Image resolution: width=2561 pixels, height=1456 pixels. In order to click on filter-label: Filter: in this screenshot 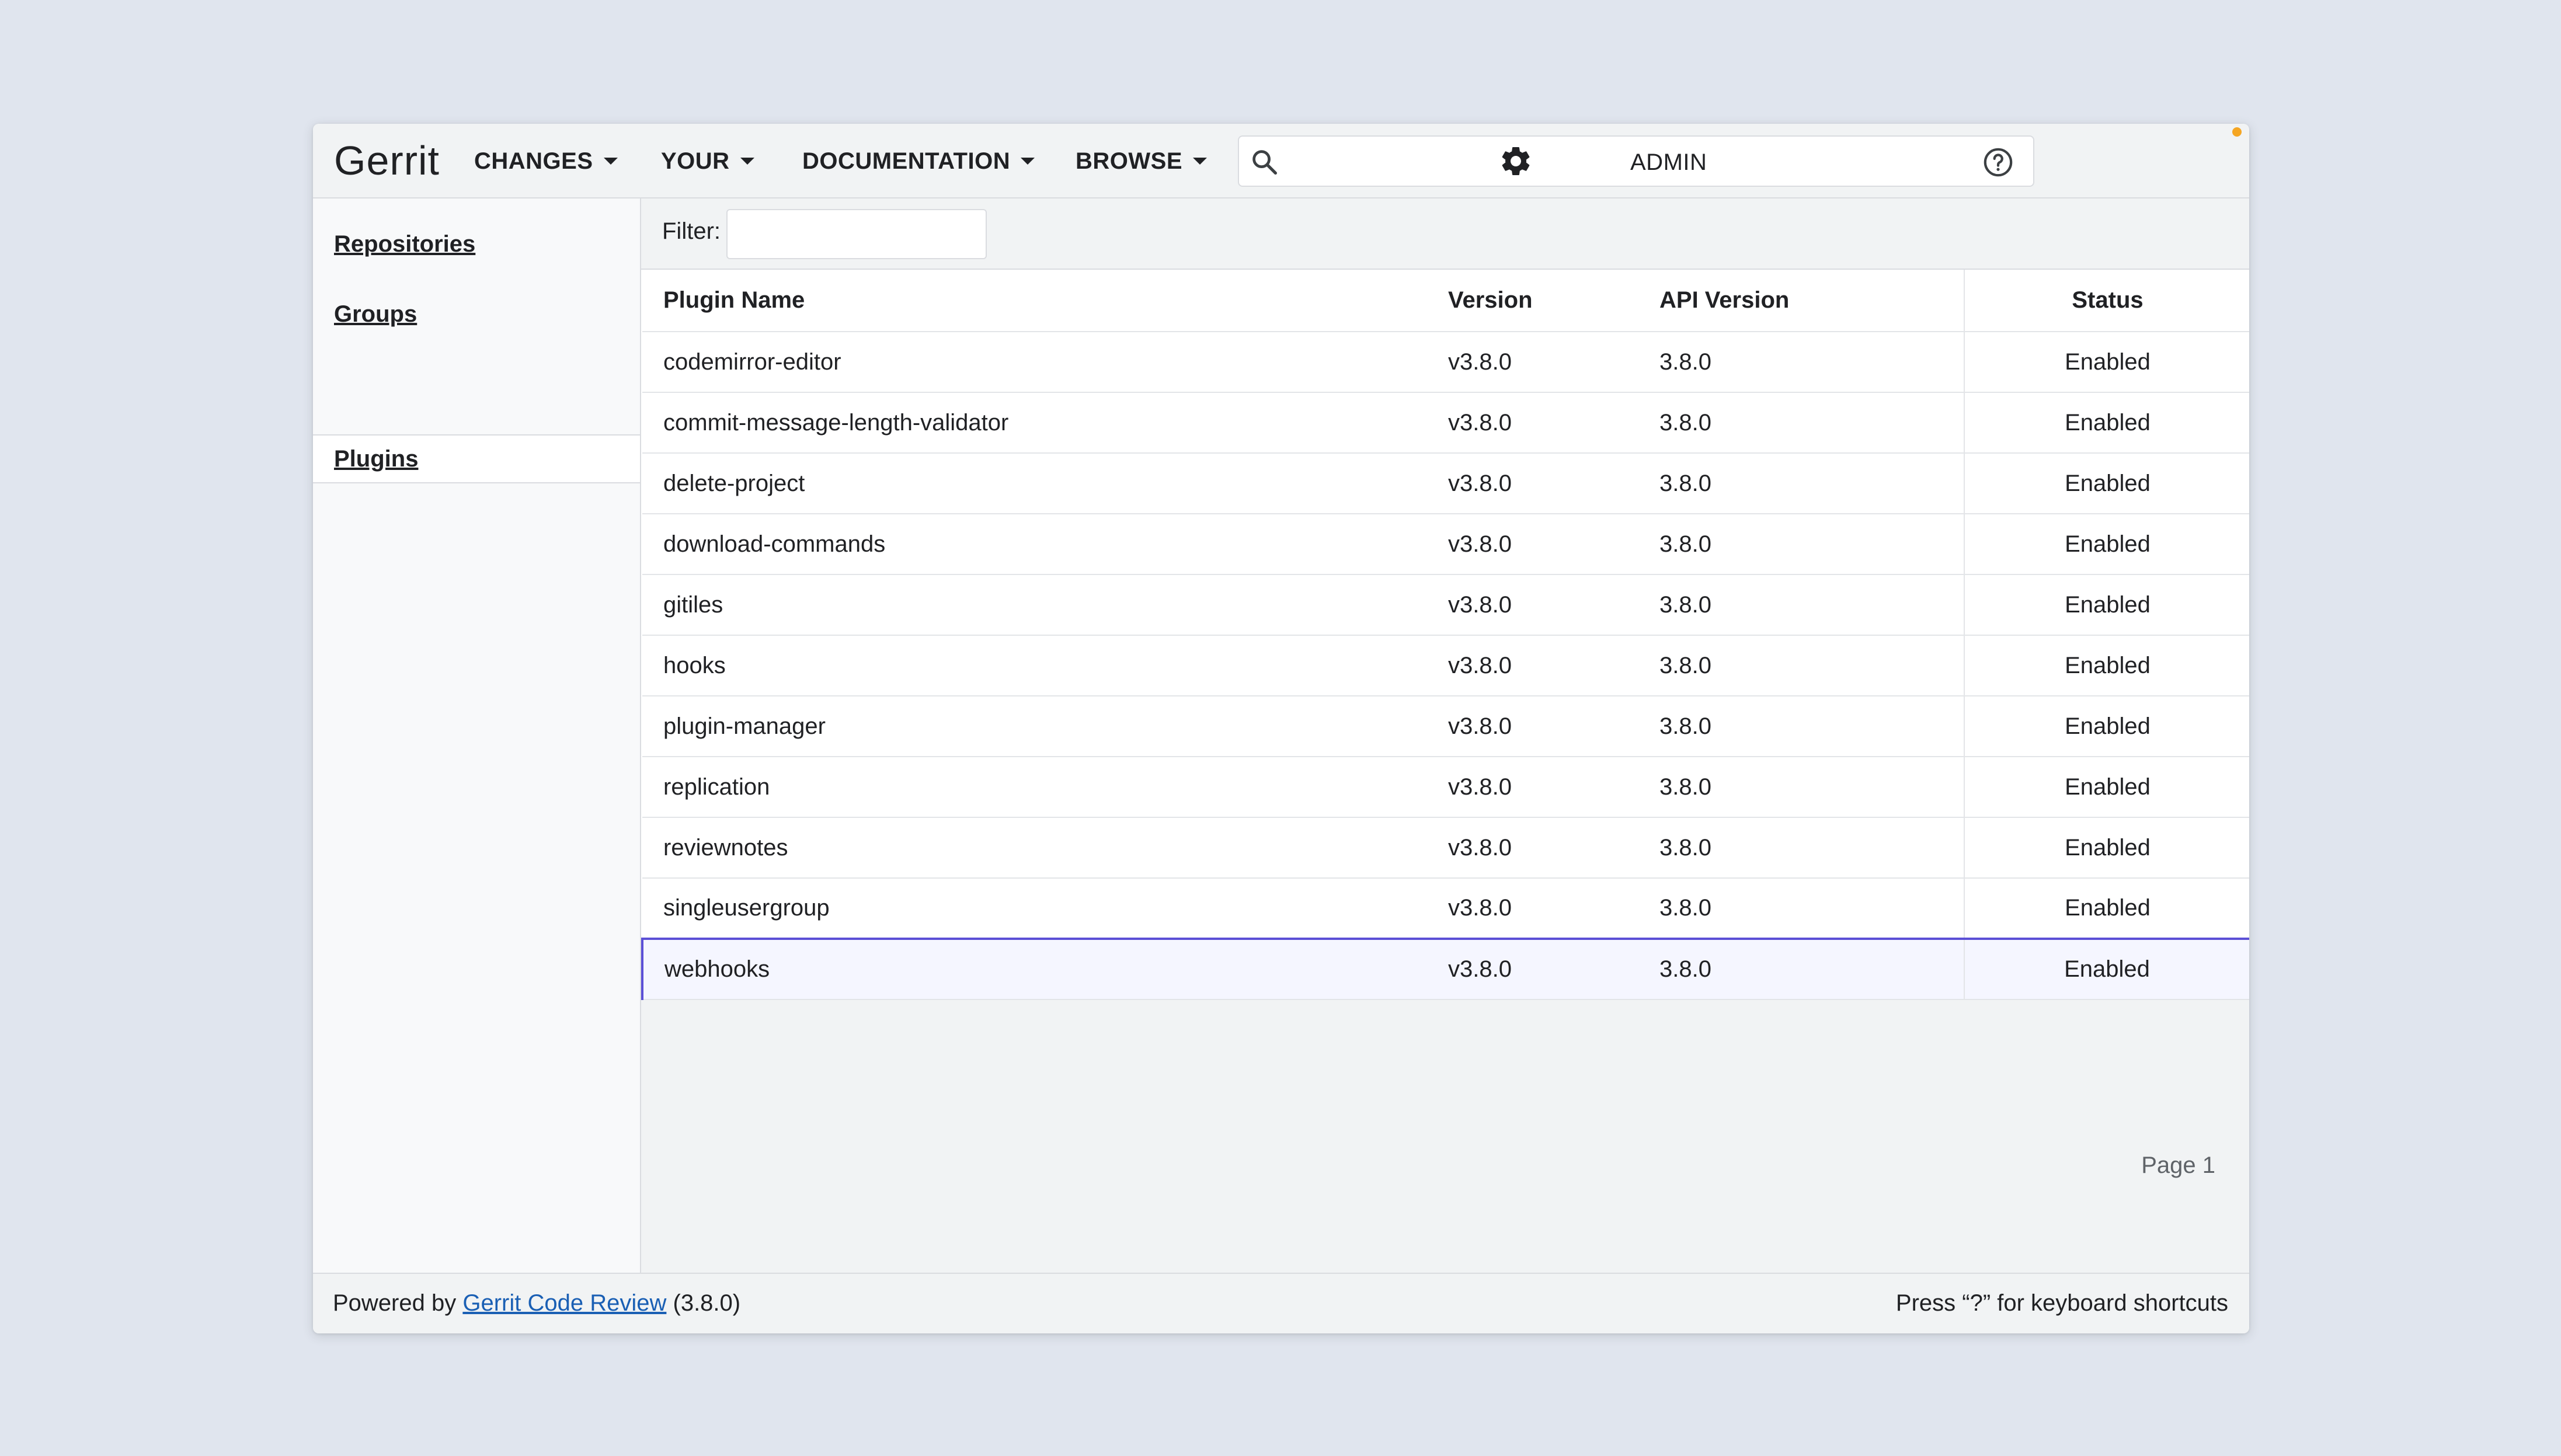, I will do `click(691, 231)`.